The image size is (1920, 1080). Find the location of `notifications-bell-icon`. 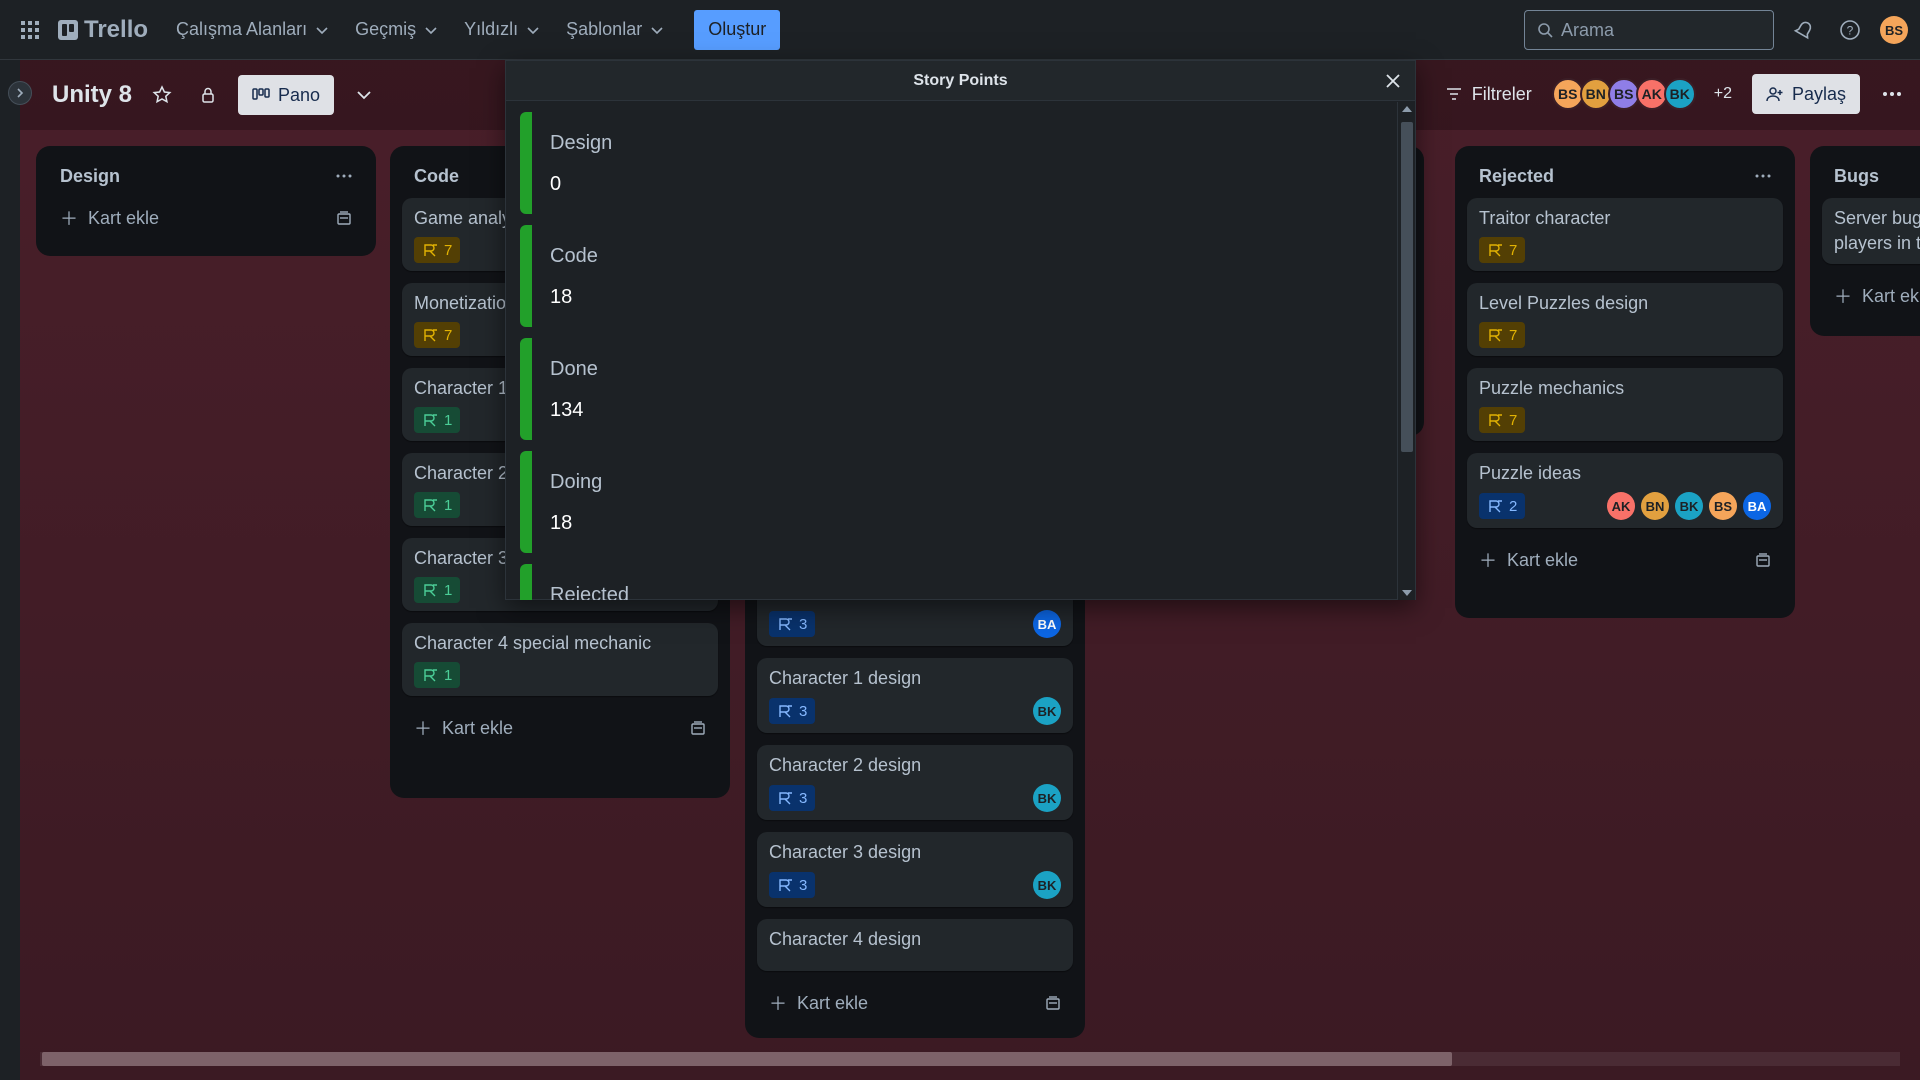

notifications-bell-icon is located at coordinates (1804, 30).